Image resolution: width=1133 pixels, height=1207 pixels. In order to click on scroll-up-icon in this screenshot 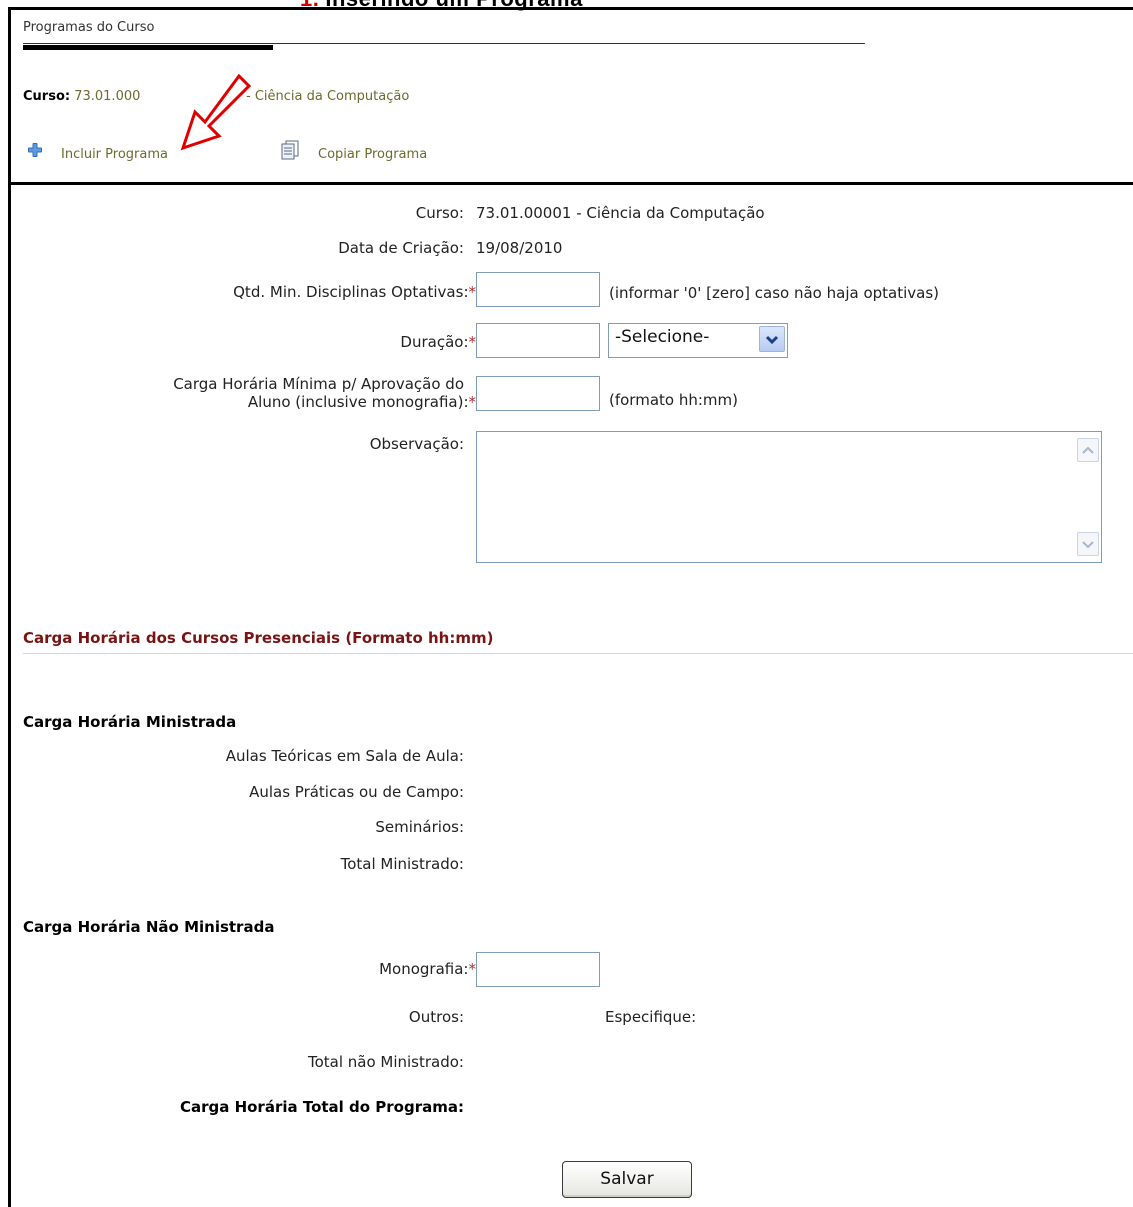, I will do `click(1088, 450)`.